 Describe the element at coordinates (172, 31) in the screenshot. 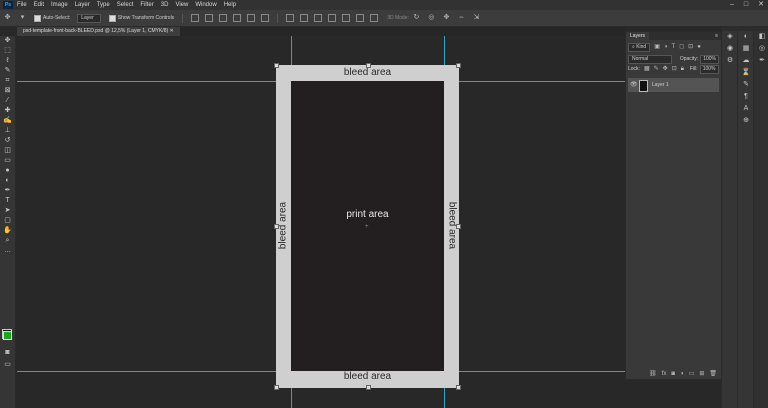

I see `close-tab-icon: ✕` at that location.